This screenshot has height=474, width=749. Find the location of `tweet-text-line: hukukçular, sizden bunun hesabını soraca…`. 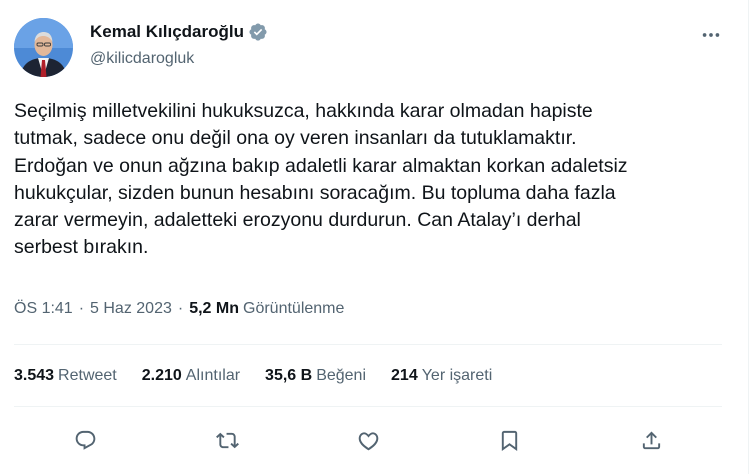

tweet-text-line: hukukçular, sizden bunun hesabını soraca… is located at coordinates (315, 192).